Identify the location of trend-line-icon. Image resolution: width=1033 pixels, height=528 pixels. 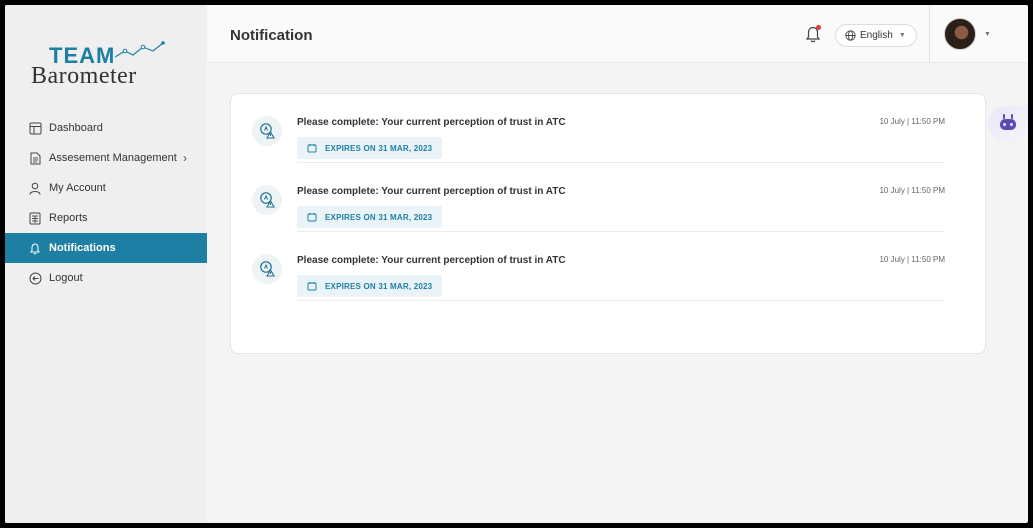
(139, 49).